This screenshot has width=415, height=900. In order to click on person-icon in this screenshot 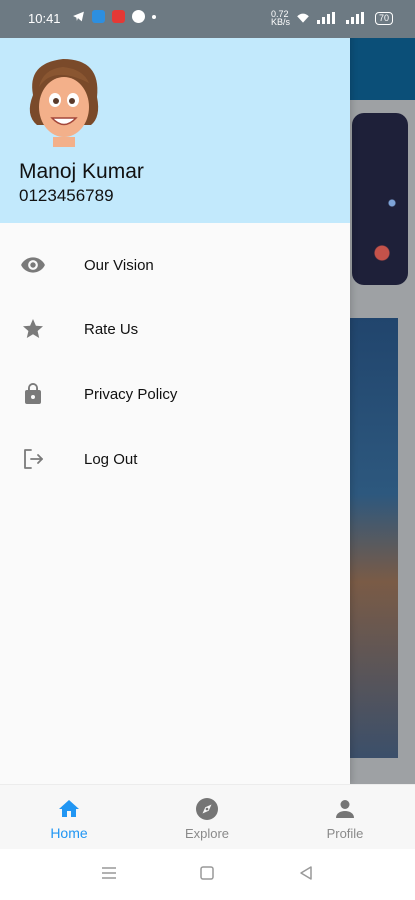, I will do `click(345, 811)`.